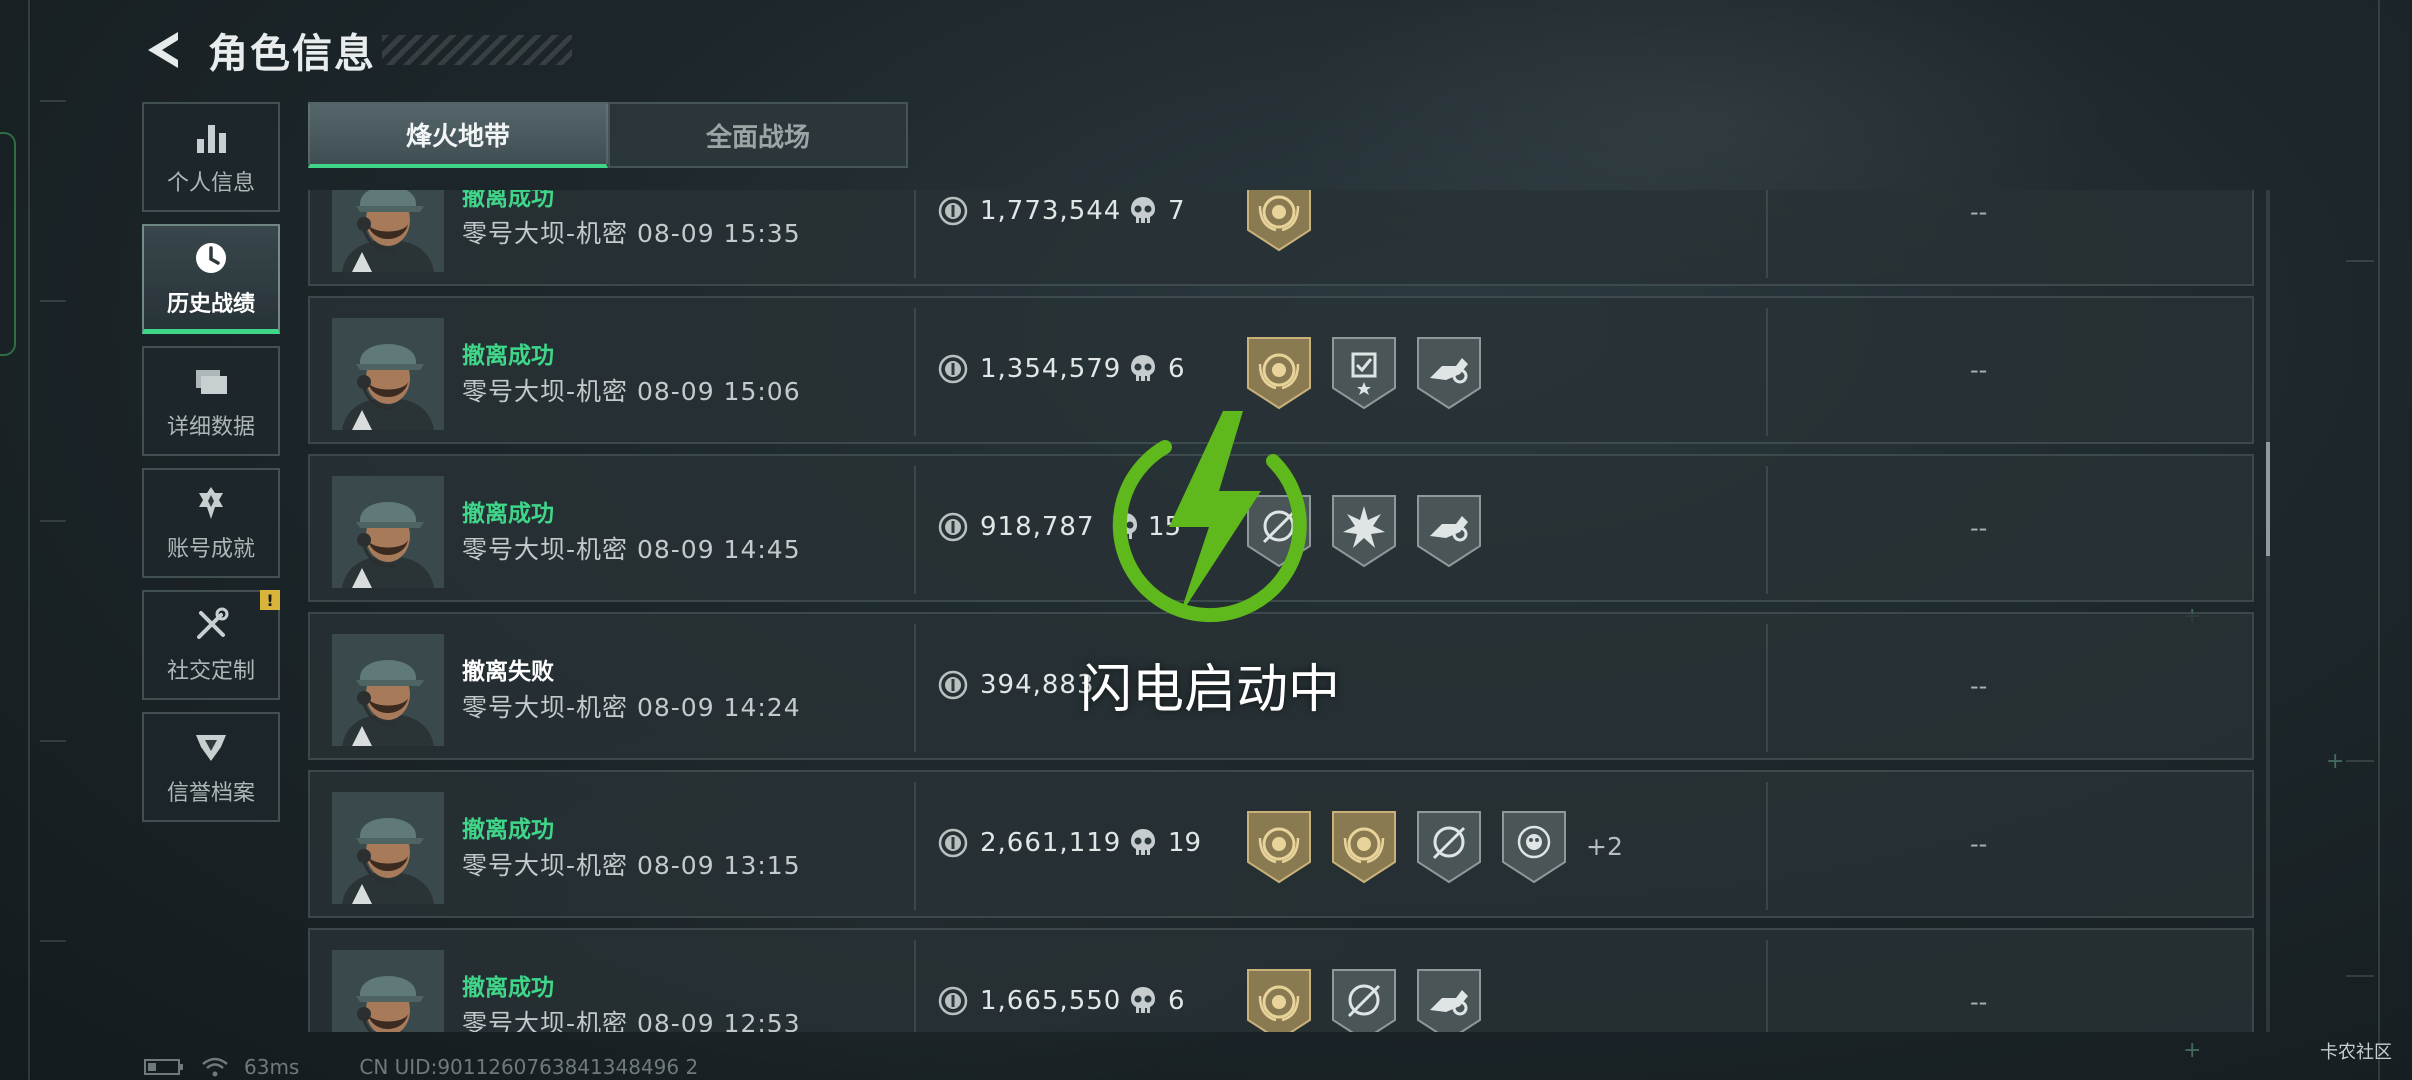  Describe the element at coordinates (211, 157) in the screenshot. I see `sidebar-item-personal-info: 个人信息` at that location.